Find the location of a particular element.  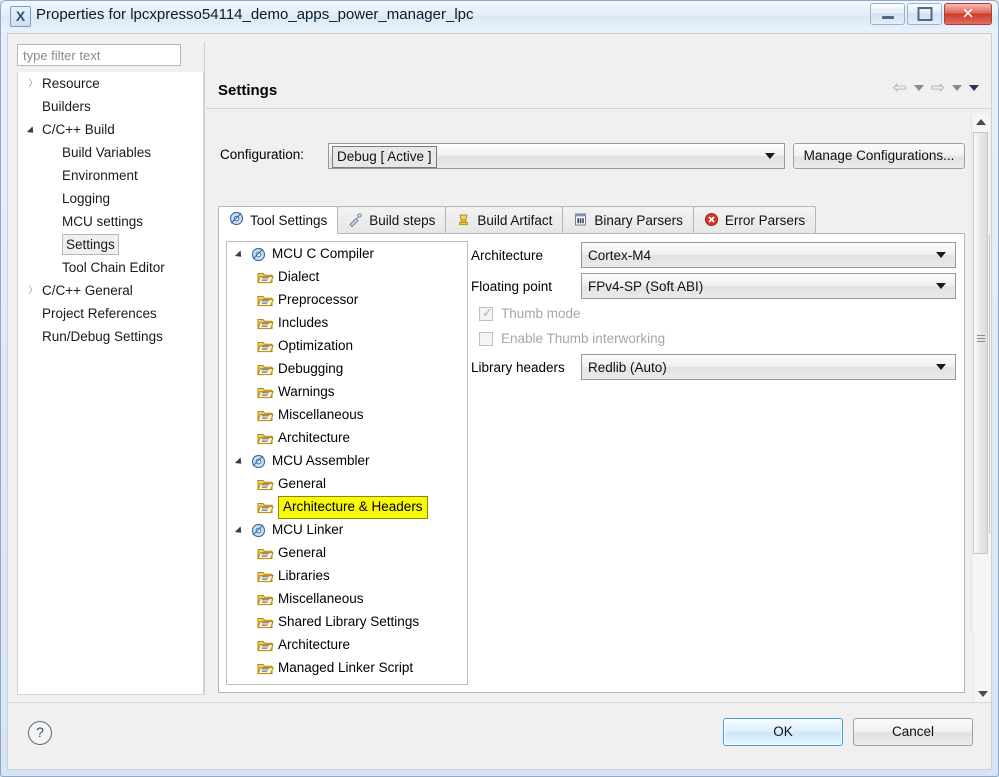

tool-tree-item: Dialect is located at coordinates (347, 276).